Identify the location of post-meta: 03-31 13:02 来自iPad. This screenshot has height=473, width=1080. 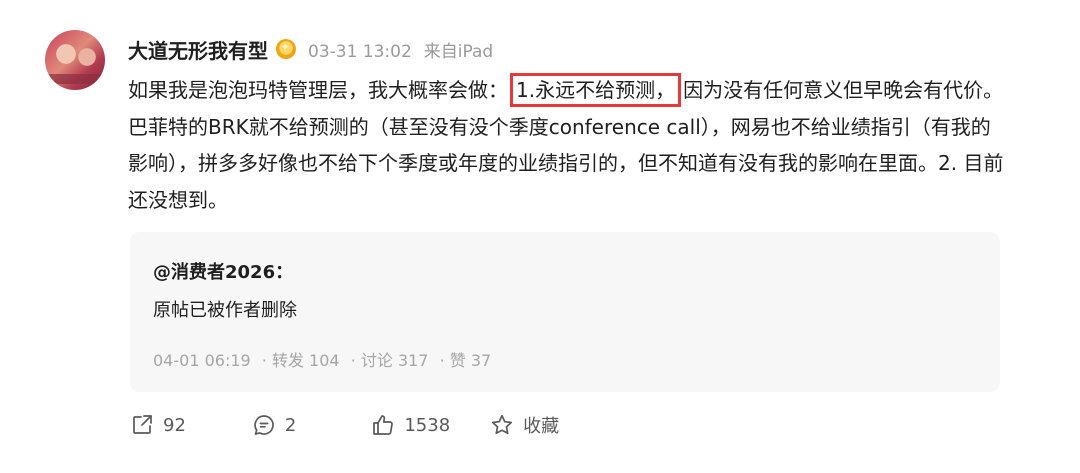
(400, 49).